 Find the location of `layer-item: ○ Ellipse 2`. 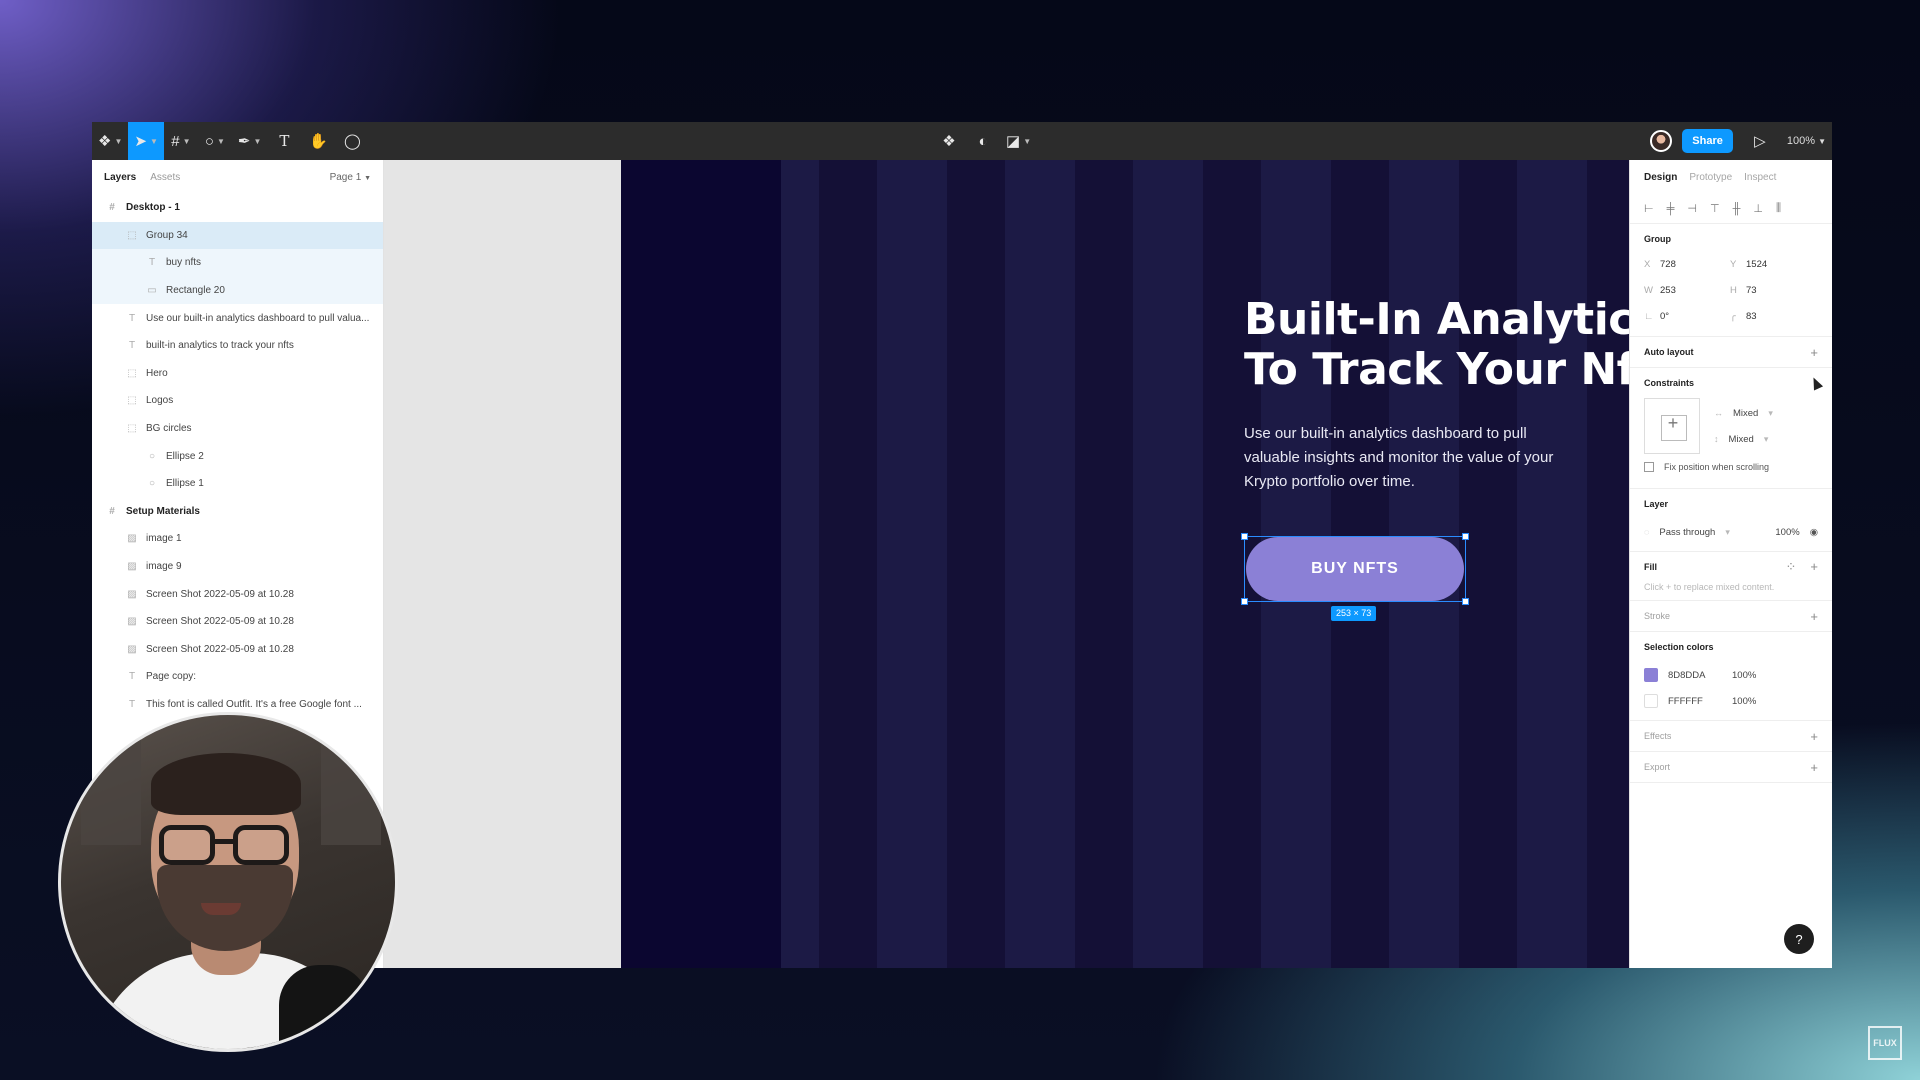

layer-item: ○ Ellipse 2 is located at coordinates (237, 456).